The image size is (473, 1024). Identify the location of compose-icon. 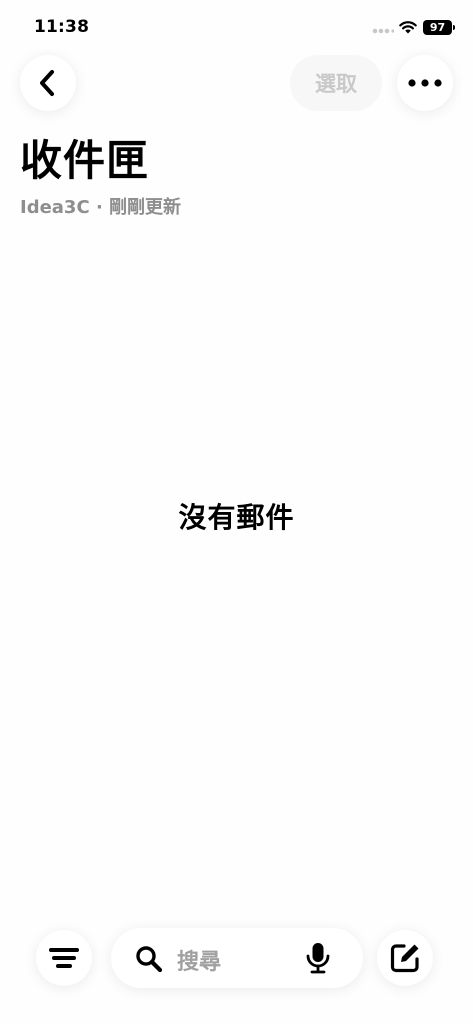
(404, 958).